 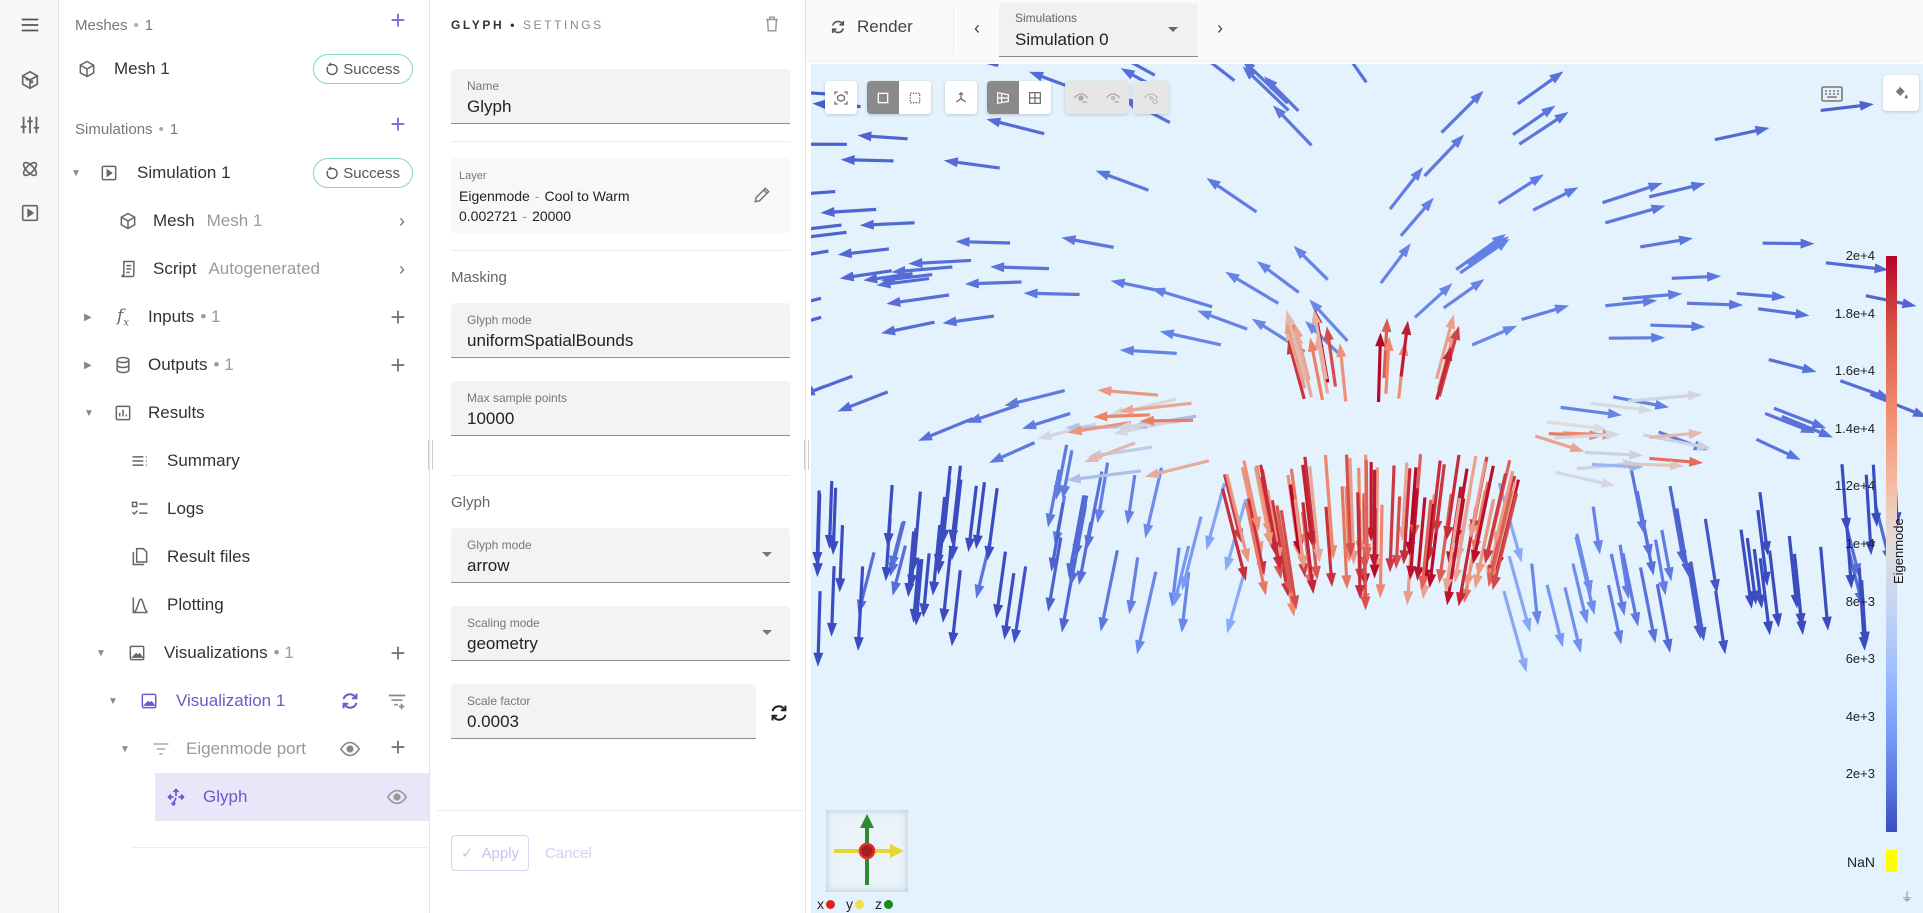 What do you see at coordinates (397, 701) in the screenshot?
I see `add-filter-button` at bounding box center [397, 701].